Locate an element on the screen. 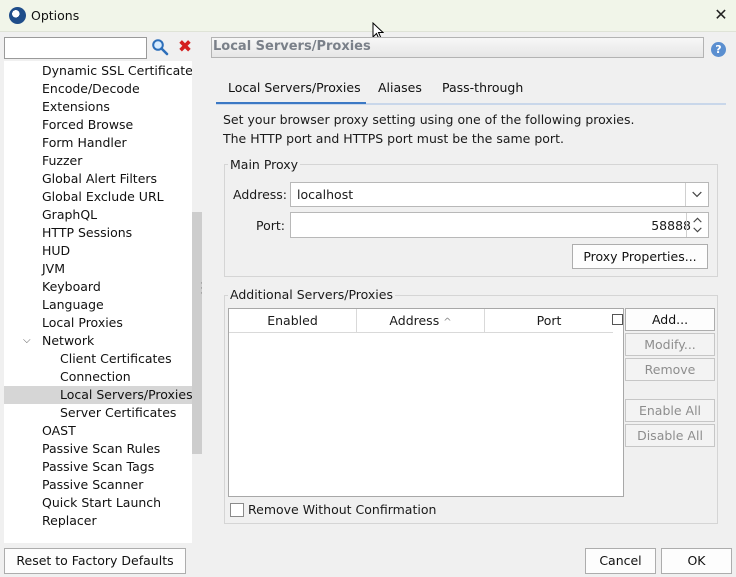 This screenshot has height=577, width=736. tree-item: Passive Scan Rules is located at coordinates (98, 449).